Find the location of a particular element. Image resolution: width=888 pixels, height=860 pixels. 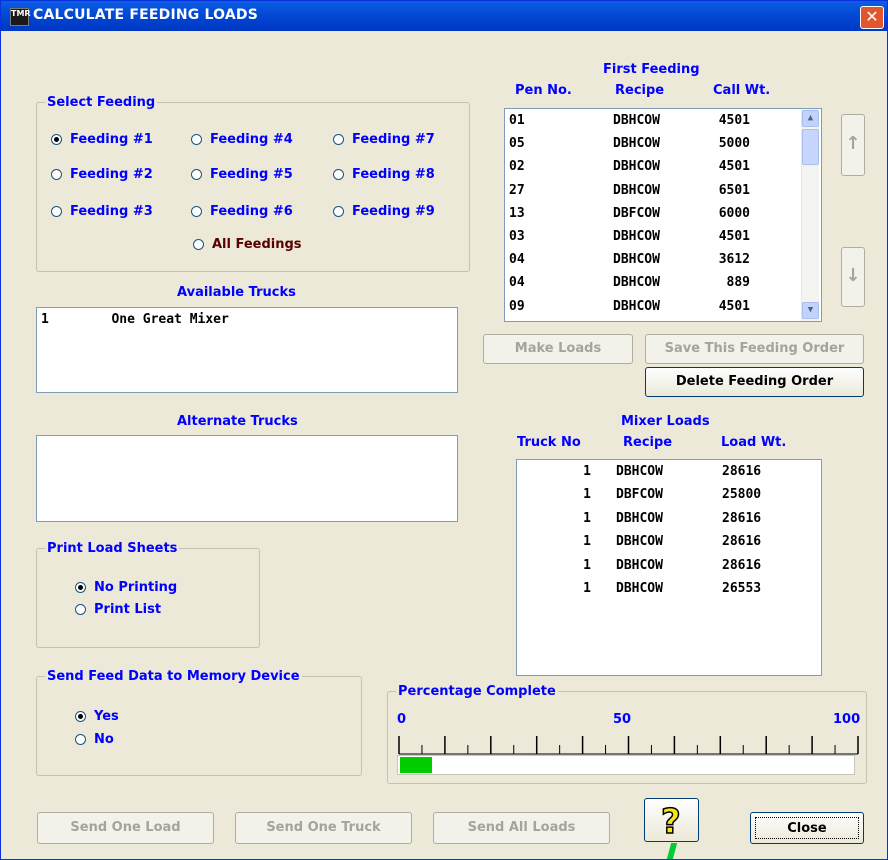

send-one-truck-button: Send One Truck is located at coordinates (323, 828).